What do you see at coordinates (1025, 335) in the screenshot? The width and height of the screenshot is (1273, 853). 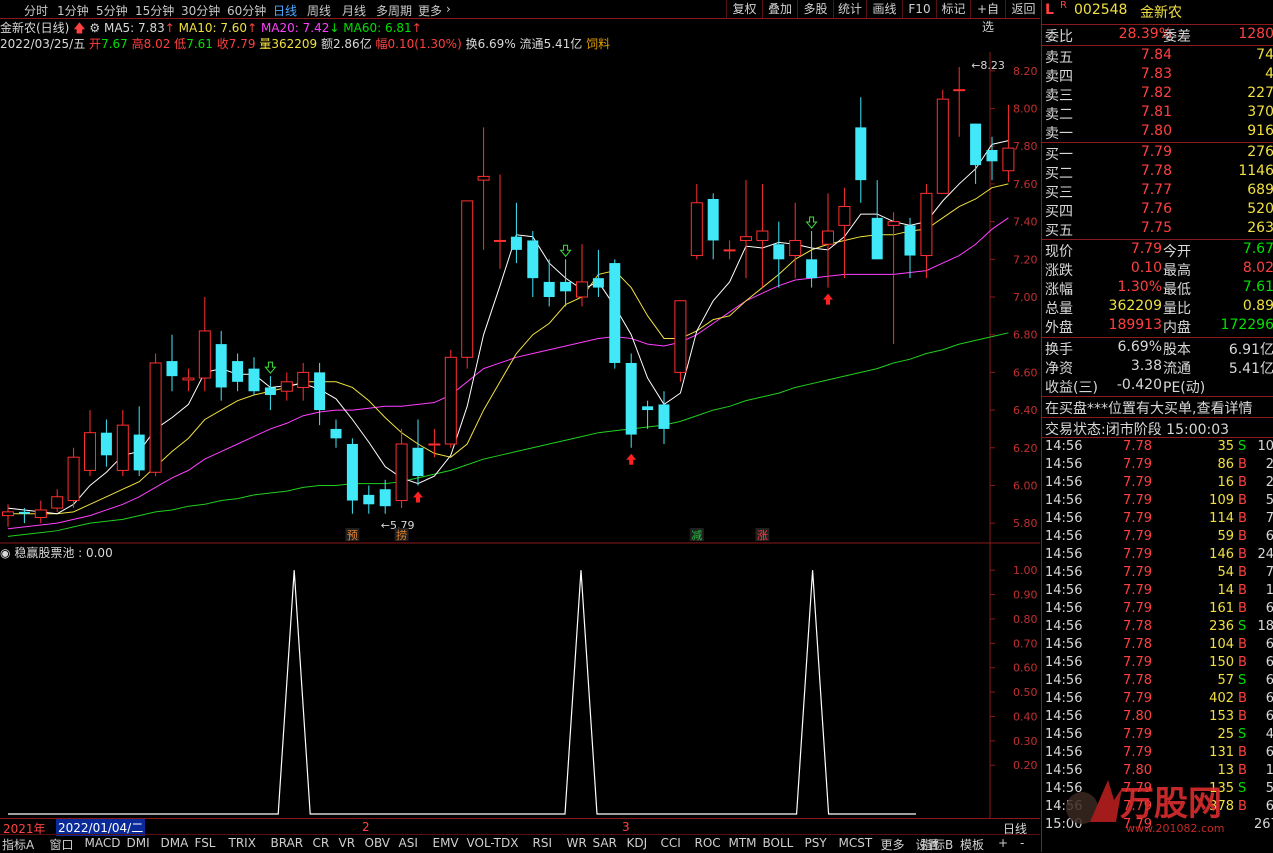 I see `price-axis-tick: 6.80` at bounding box center [1025, 335].